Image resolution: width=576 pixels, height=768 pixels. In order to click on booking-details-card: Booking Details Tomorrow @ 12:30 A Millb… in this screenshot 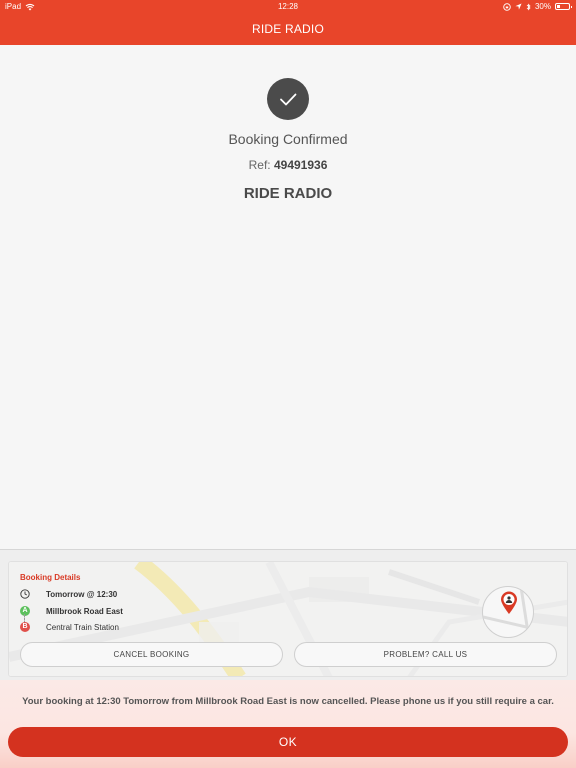, I will do `click(288, 619)`.